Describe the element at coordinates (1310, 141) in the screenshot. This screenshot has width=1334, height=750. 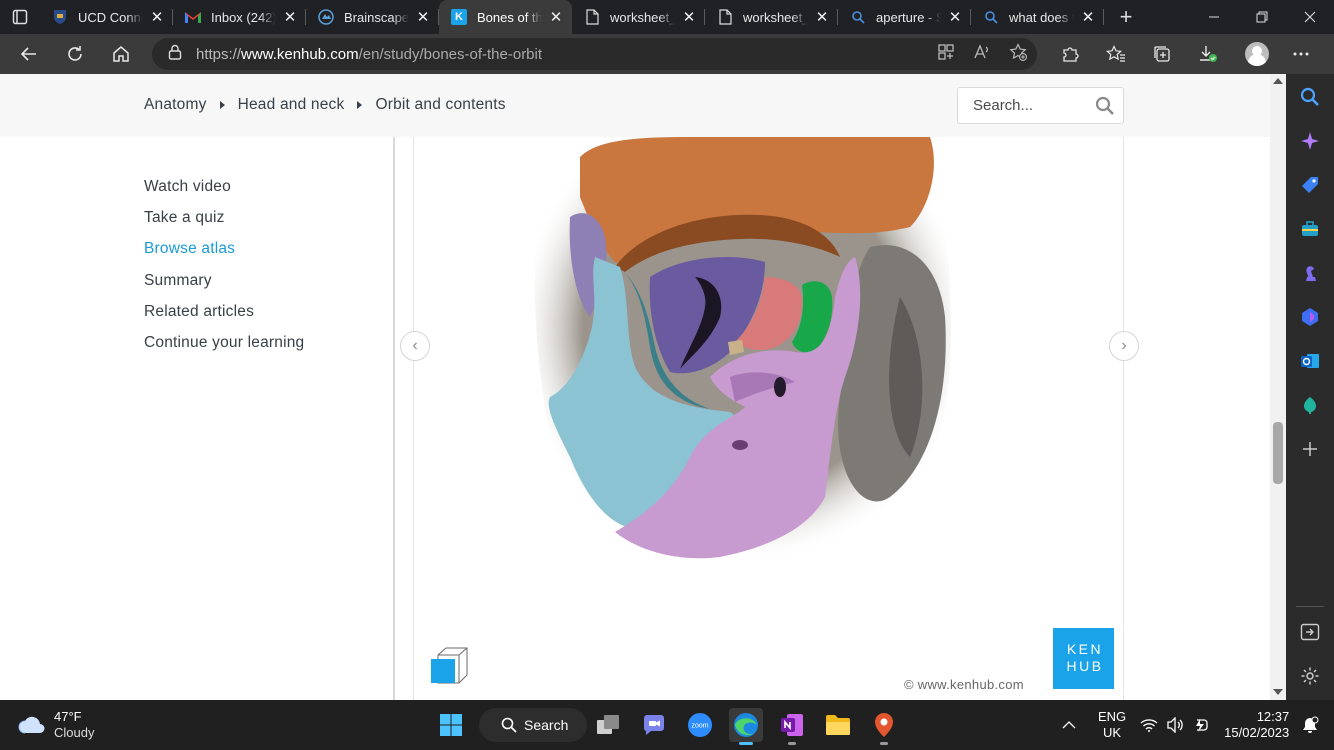
I see `copilot-sparkle-icon` at that location.